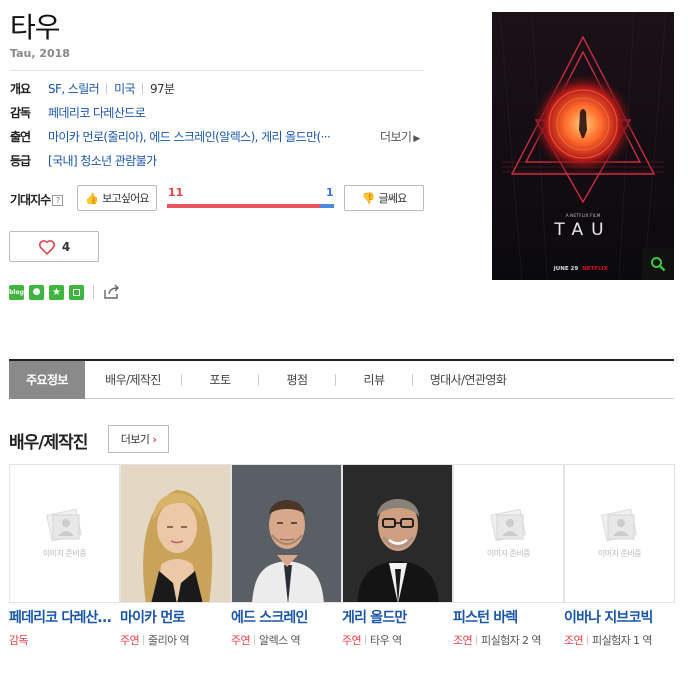  I want to click on divider, so click(217, 70).